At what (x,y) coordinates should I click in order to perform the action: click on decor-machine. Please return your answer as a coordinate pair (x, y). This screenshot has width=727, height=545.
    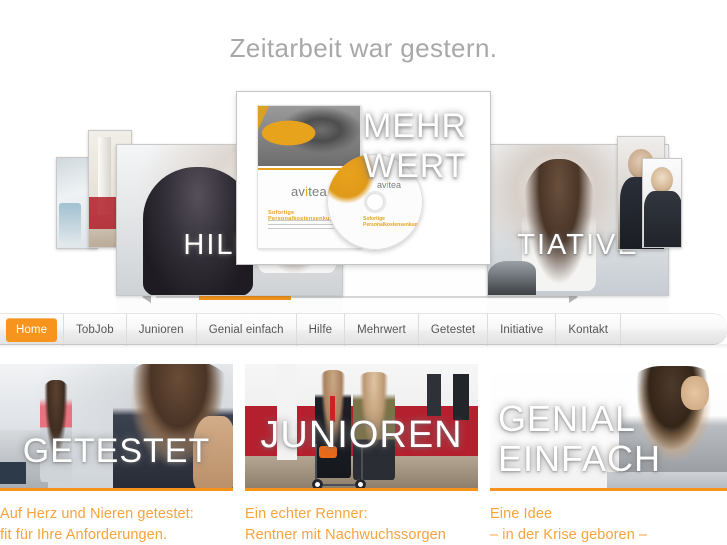
    Looking at the image, I should click on (512, 278).